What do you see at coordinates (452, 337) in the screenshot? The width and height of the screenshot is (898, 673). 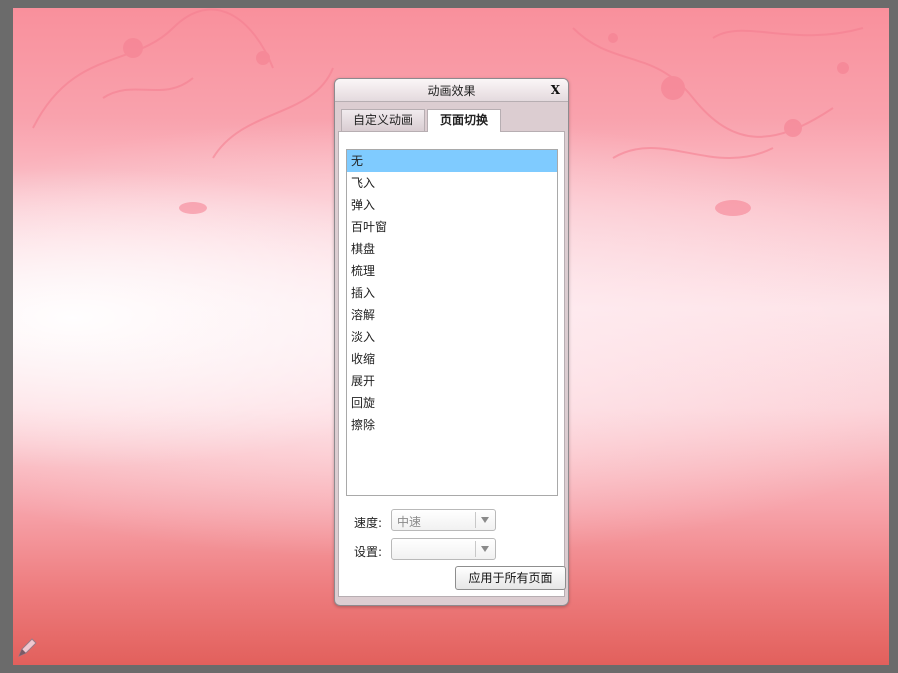 I see `list-item: 淡入` at bounding box center [452, 337].